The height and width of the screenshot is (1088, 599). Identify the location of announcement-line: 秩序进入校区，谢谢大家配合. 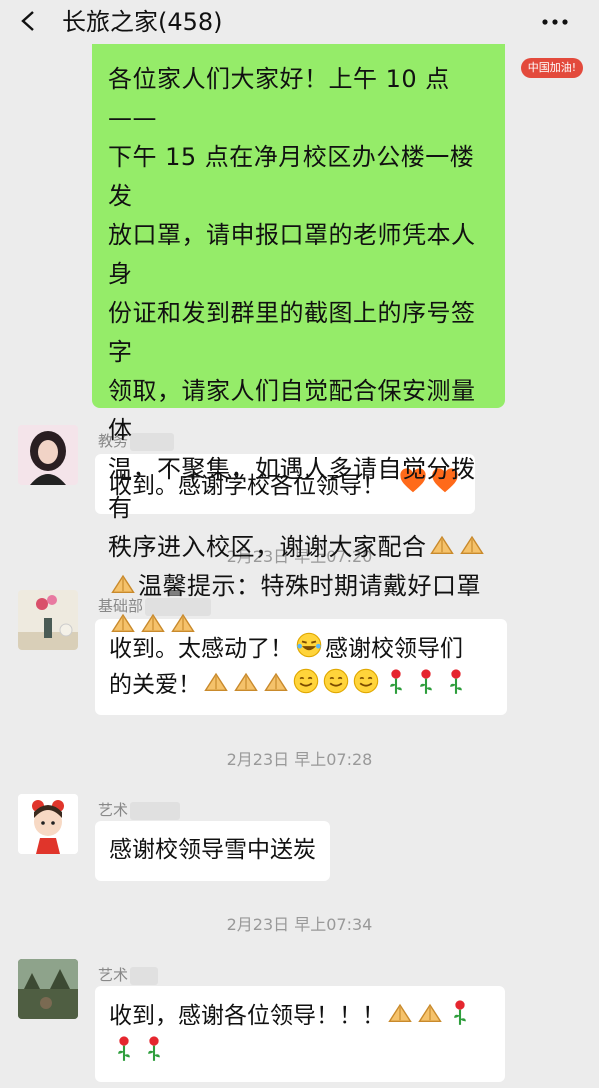
(299, 547).